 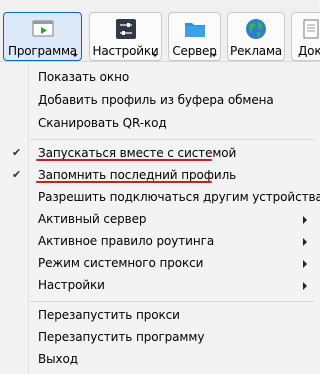 I want to click on document-icon, so click(x=311, y=29).